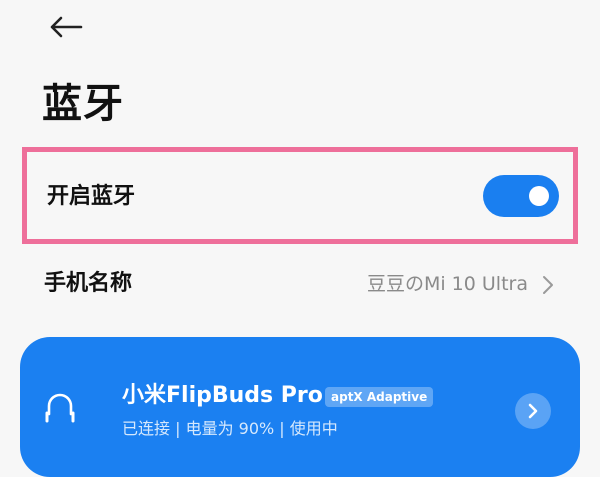  I want to click on device-name: 小米FlipBuds Pro, so click(222, 395).